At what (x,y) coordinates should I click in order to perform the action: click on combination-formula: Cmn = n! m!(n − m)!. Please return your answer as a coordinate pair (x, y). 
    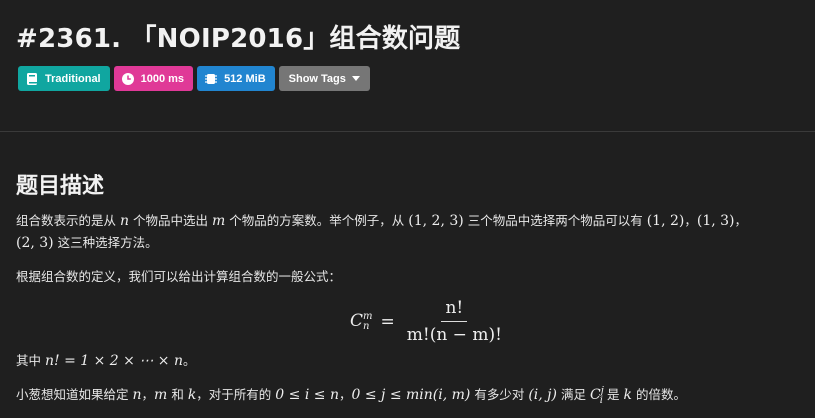
    Looking at the image, I should click on (428, 321).